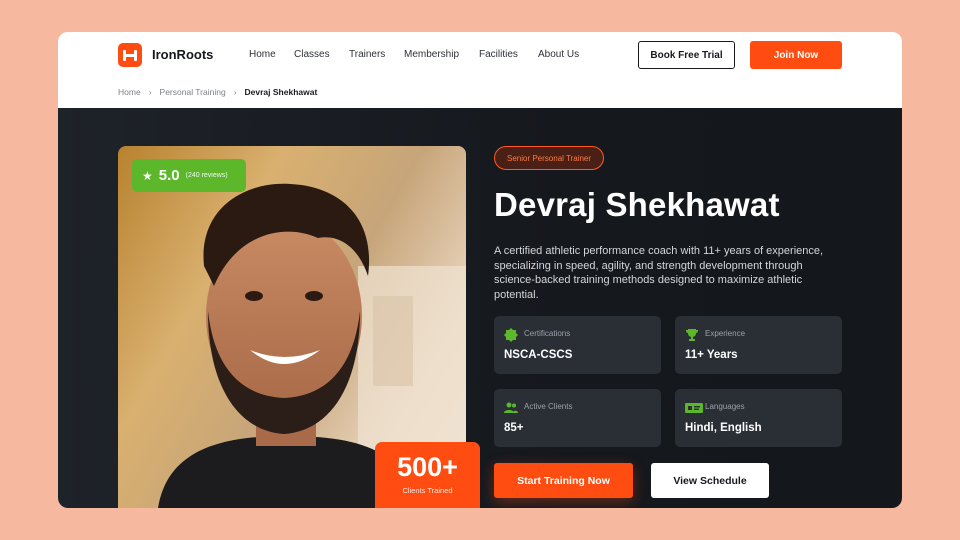 The height and width of the screenshot is (540, 960). What do you see at coordinates (431, 54) in the screenshot?
I see `nav-link-membership: Membership` at bounding box center [431, 54].